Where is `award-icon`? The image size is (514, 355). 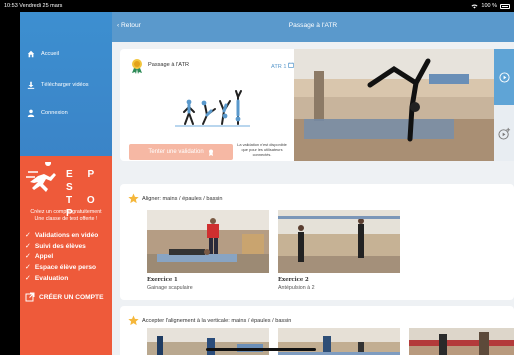 award-icon is located at coordinates (210, 152).